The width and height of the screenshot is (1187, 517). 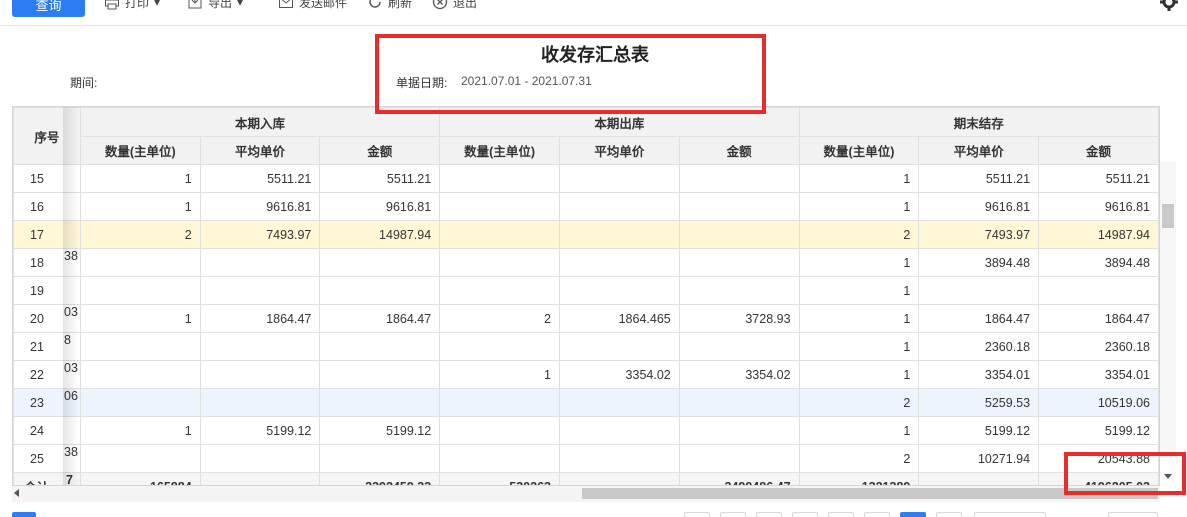 I want to click on vertical-scrollbar-thumb, so click(x=1168, y=216).